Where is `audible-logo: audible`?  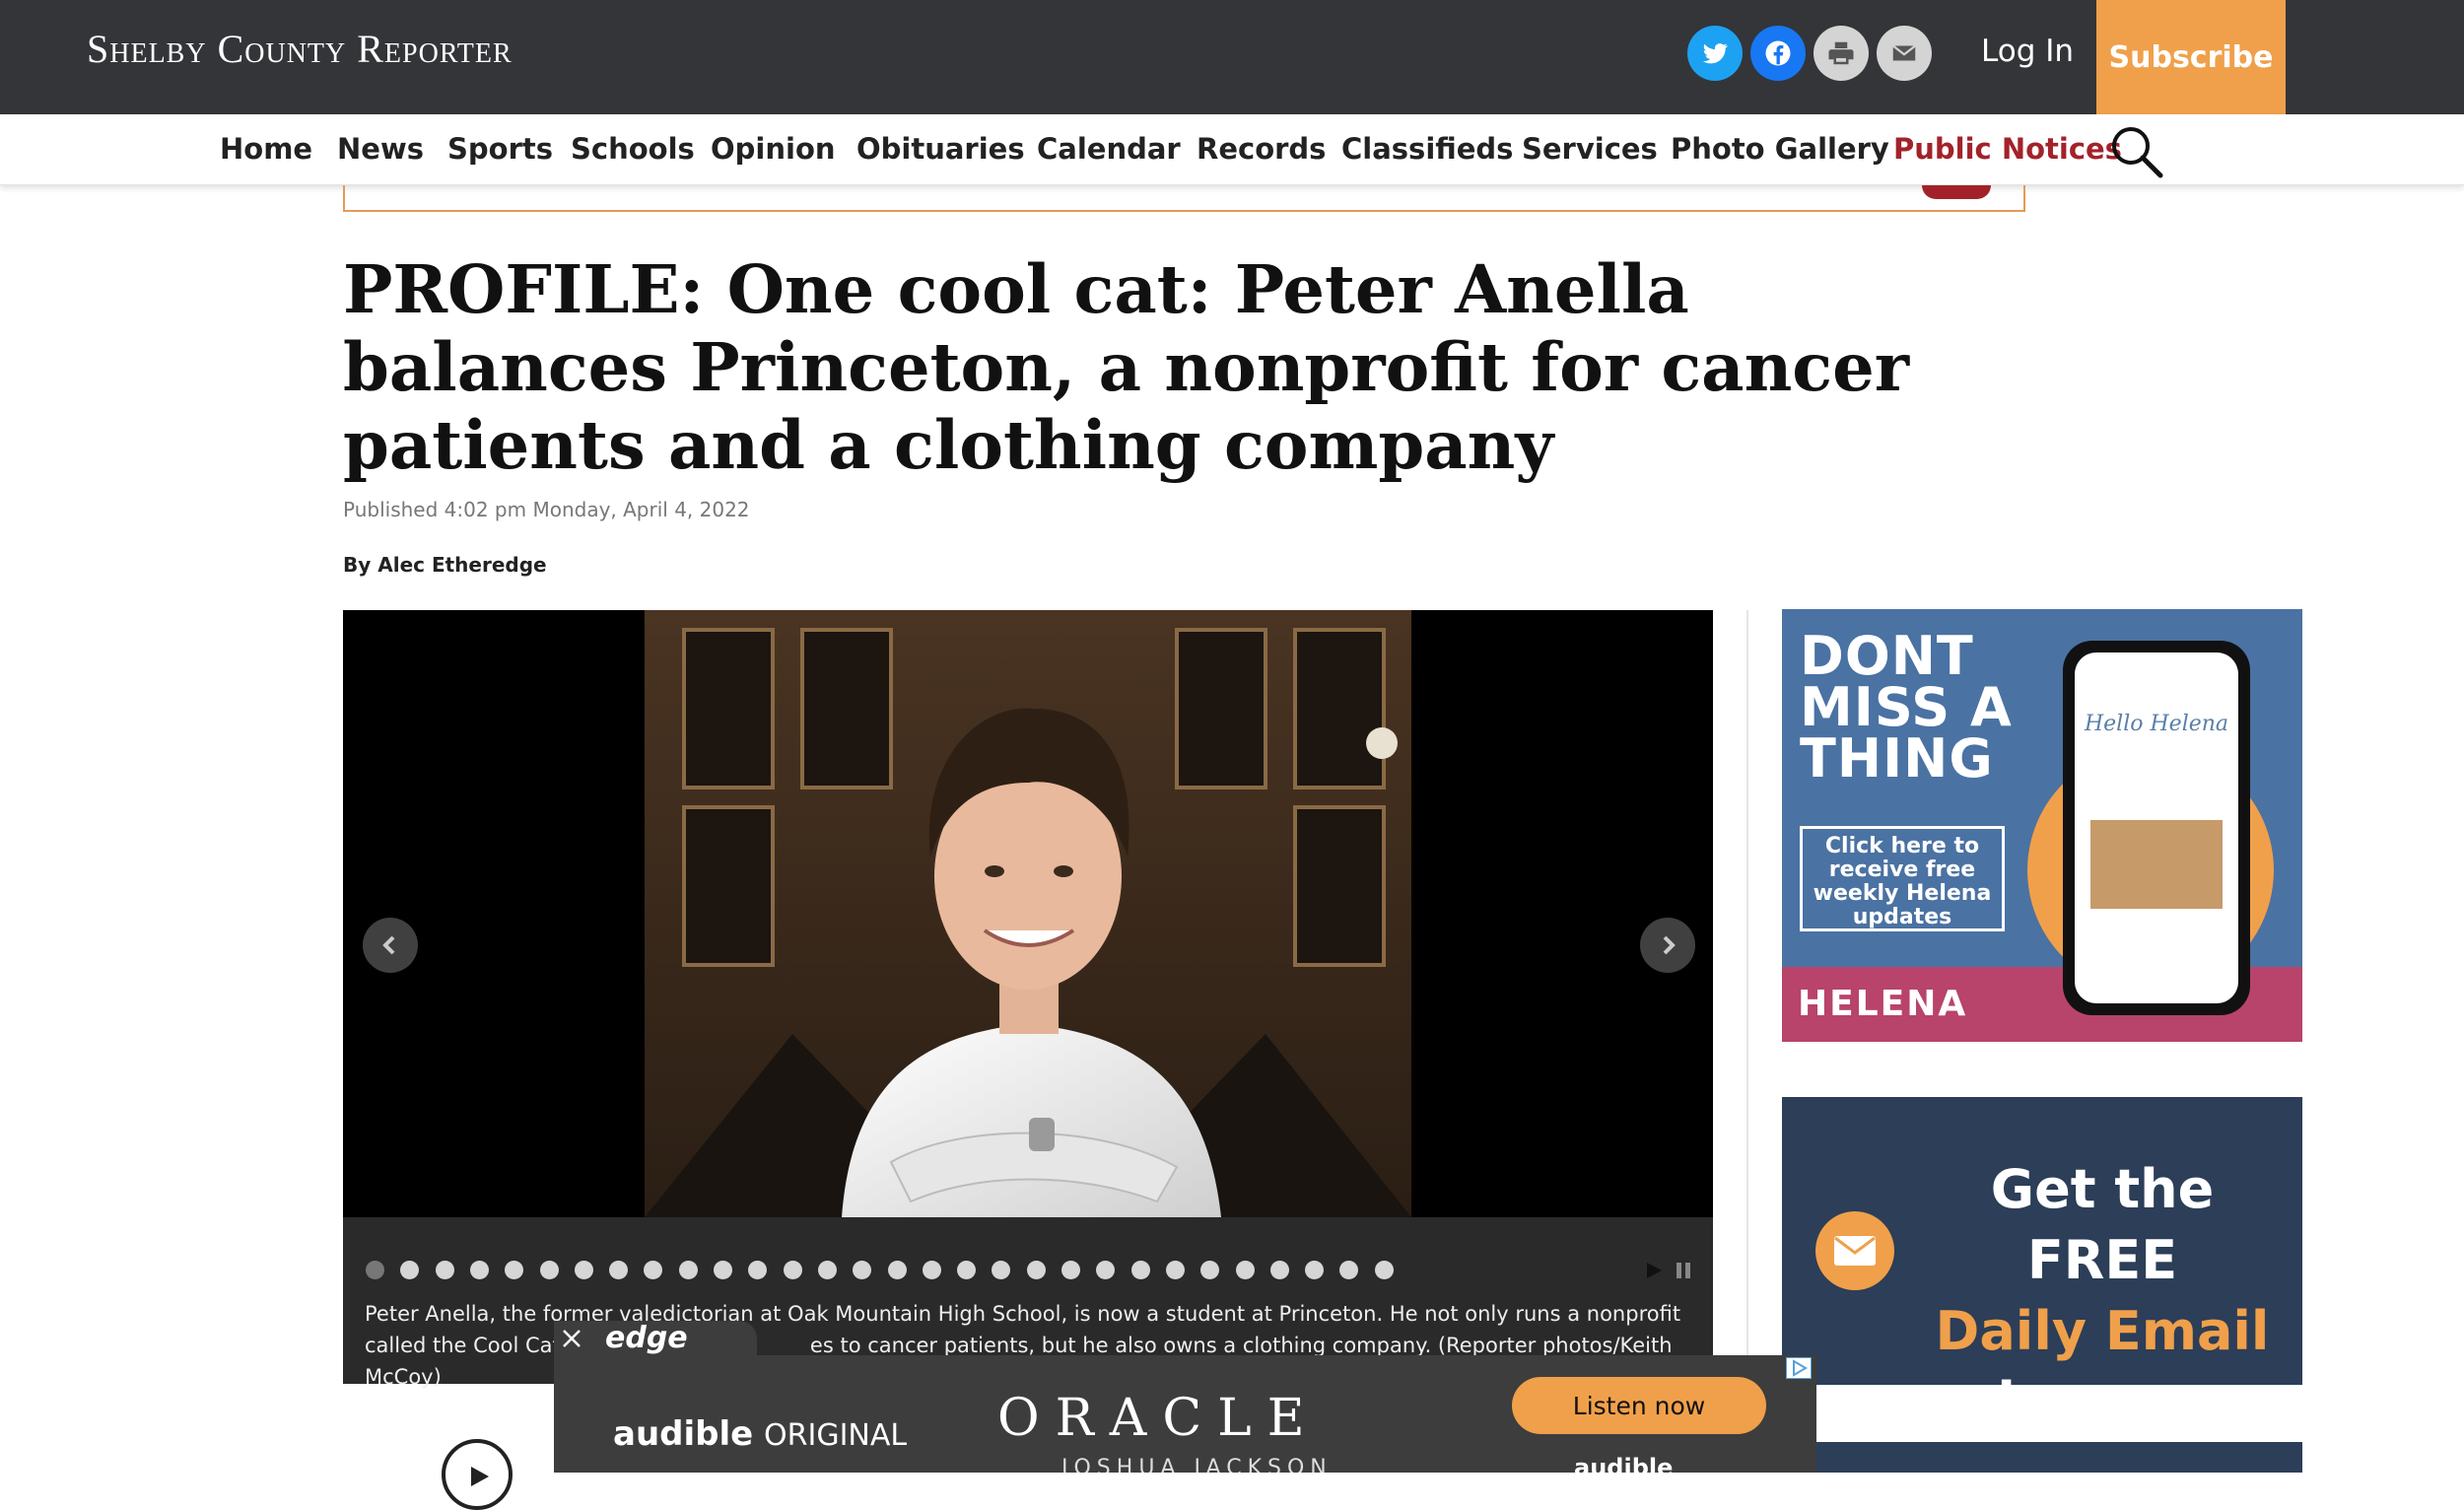
audible-logo: audible is located at coordinates (1624, 1463).